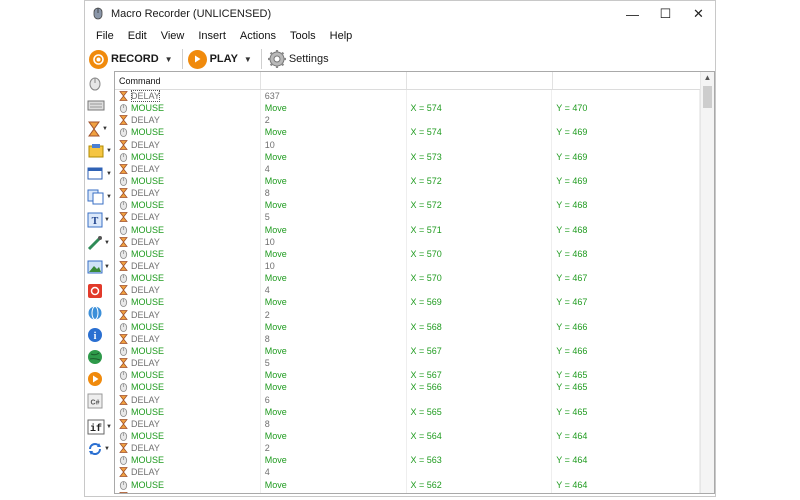 The height and width of the screenshot is (500, 800). I want to click on table-row: DELAY 6, so click(407, 399).